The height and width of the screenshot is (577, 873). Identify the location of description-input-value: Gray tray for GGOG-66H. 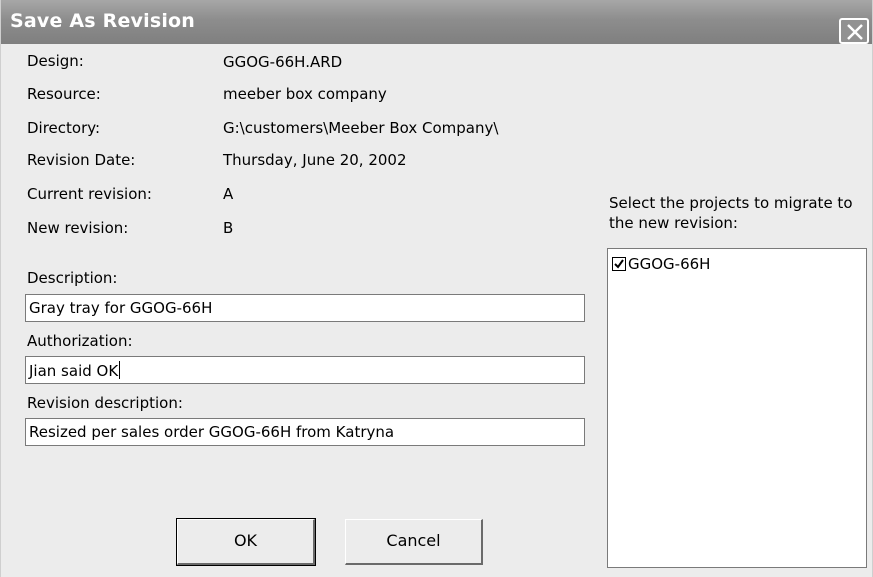
(121, 308).